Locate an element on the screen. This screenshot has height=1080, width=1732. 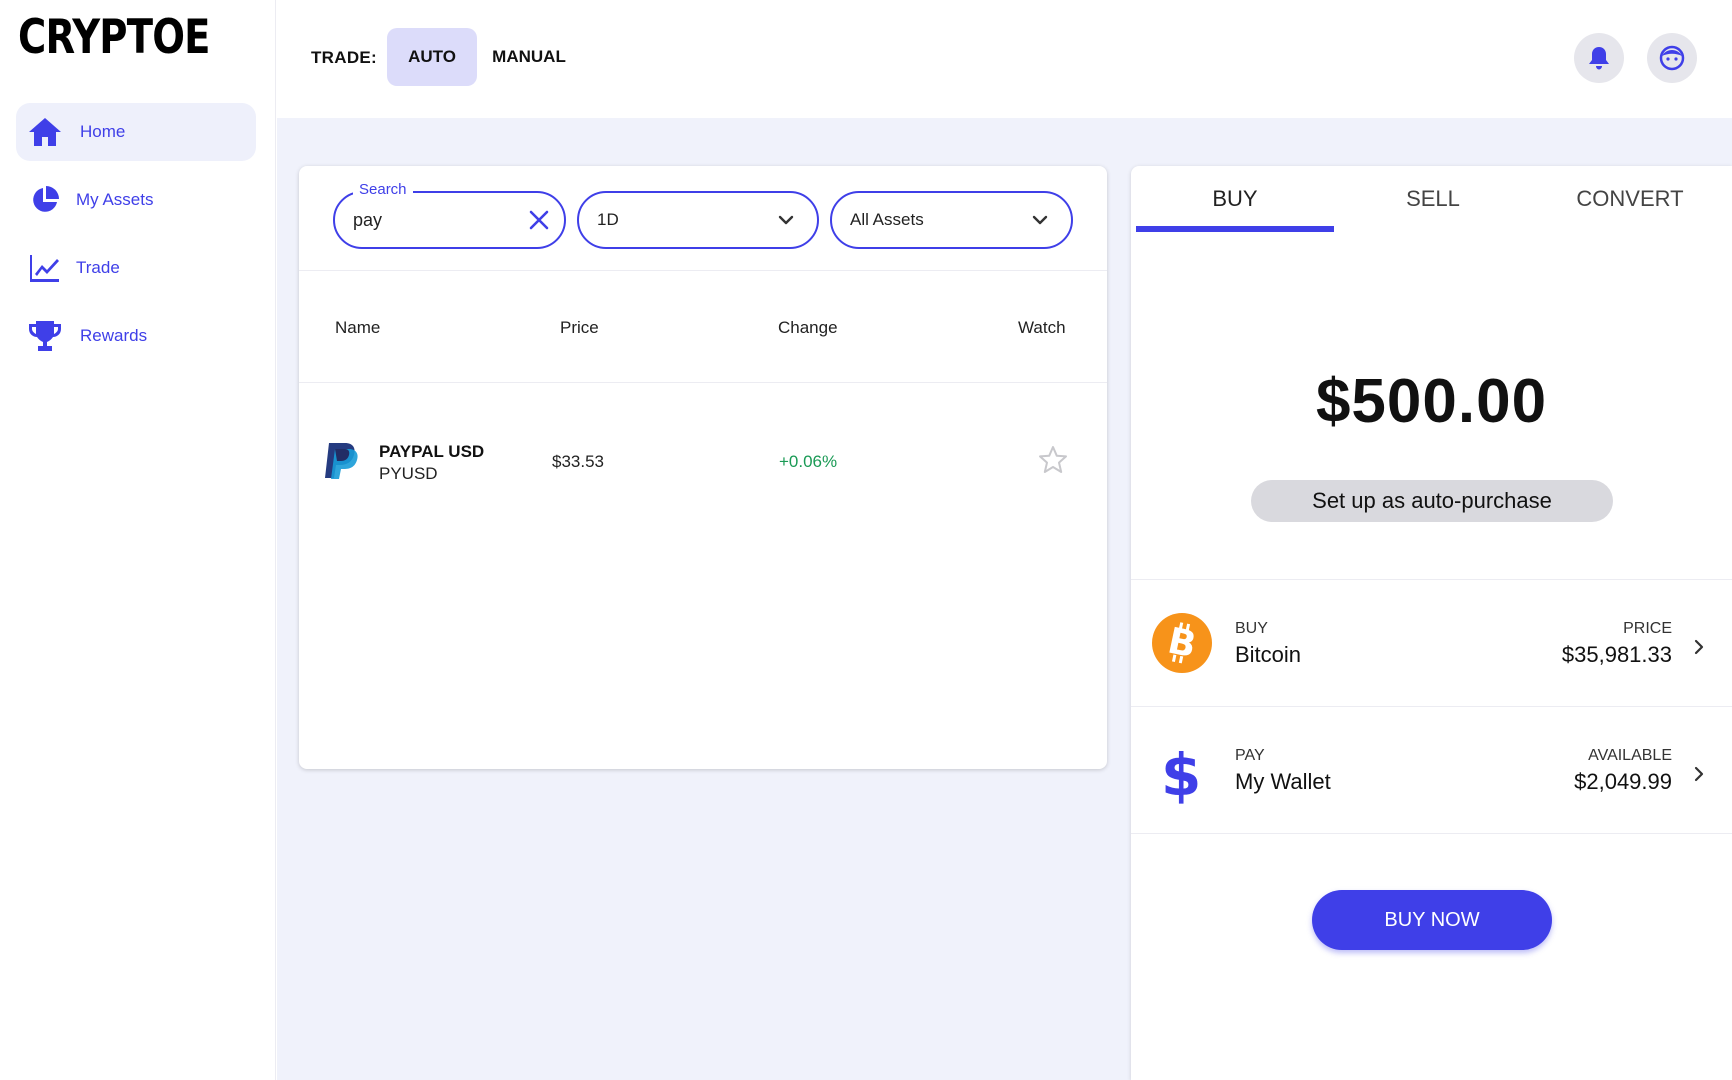
buy-row-asset: Bitcoin is located at coordinates (1268, 654).